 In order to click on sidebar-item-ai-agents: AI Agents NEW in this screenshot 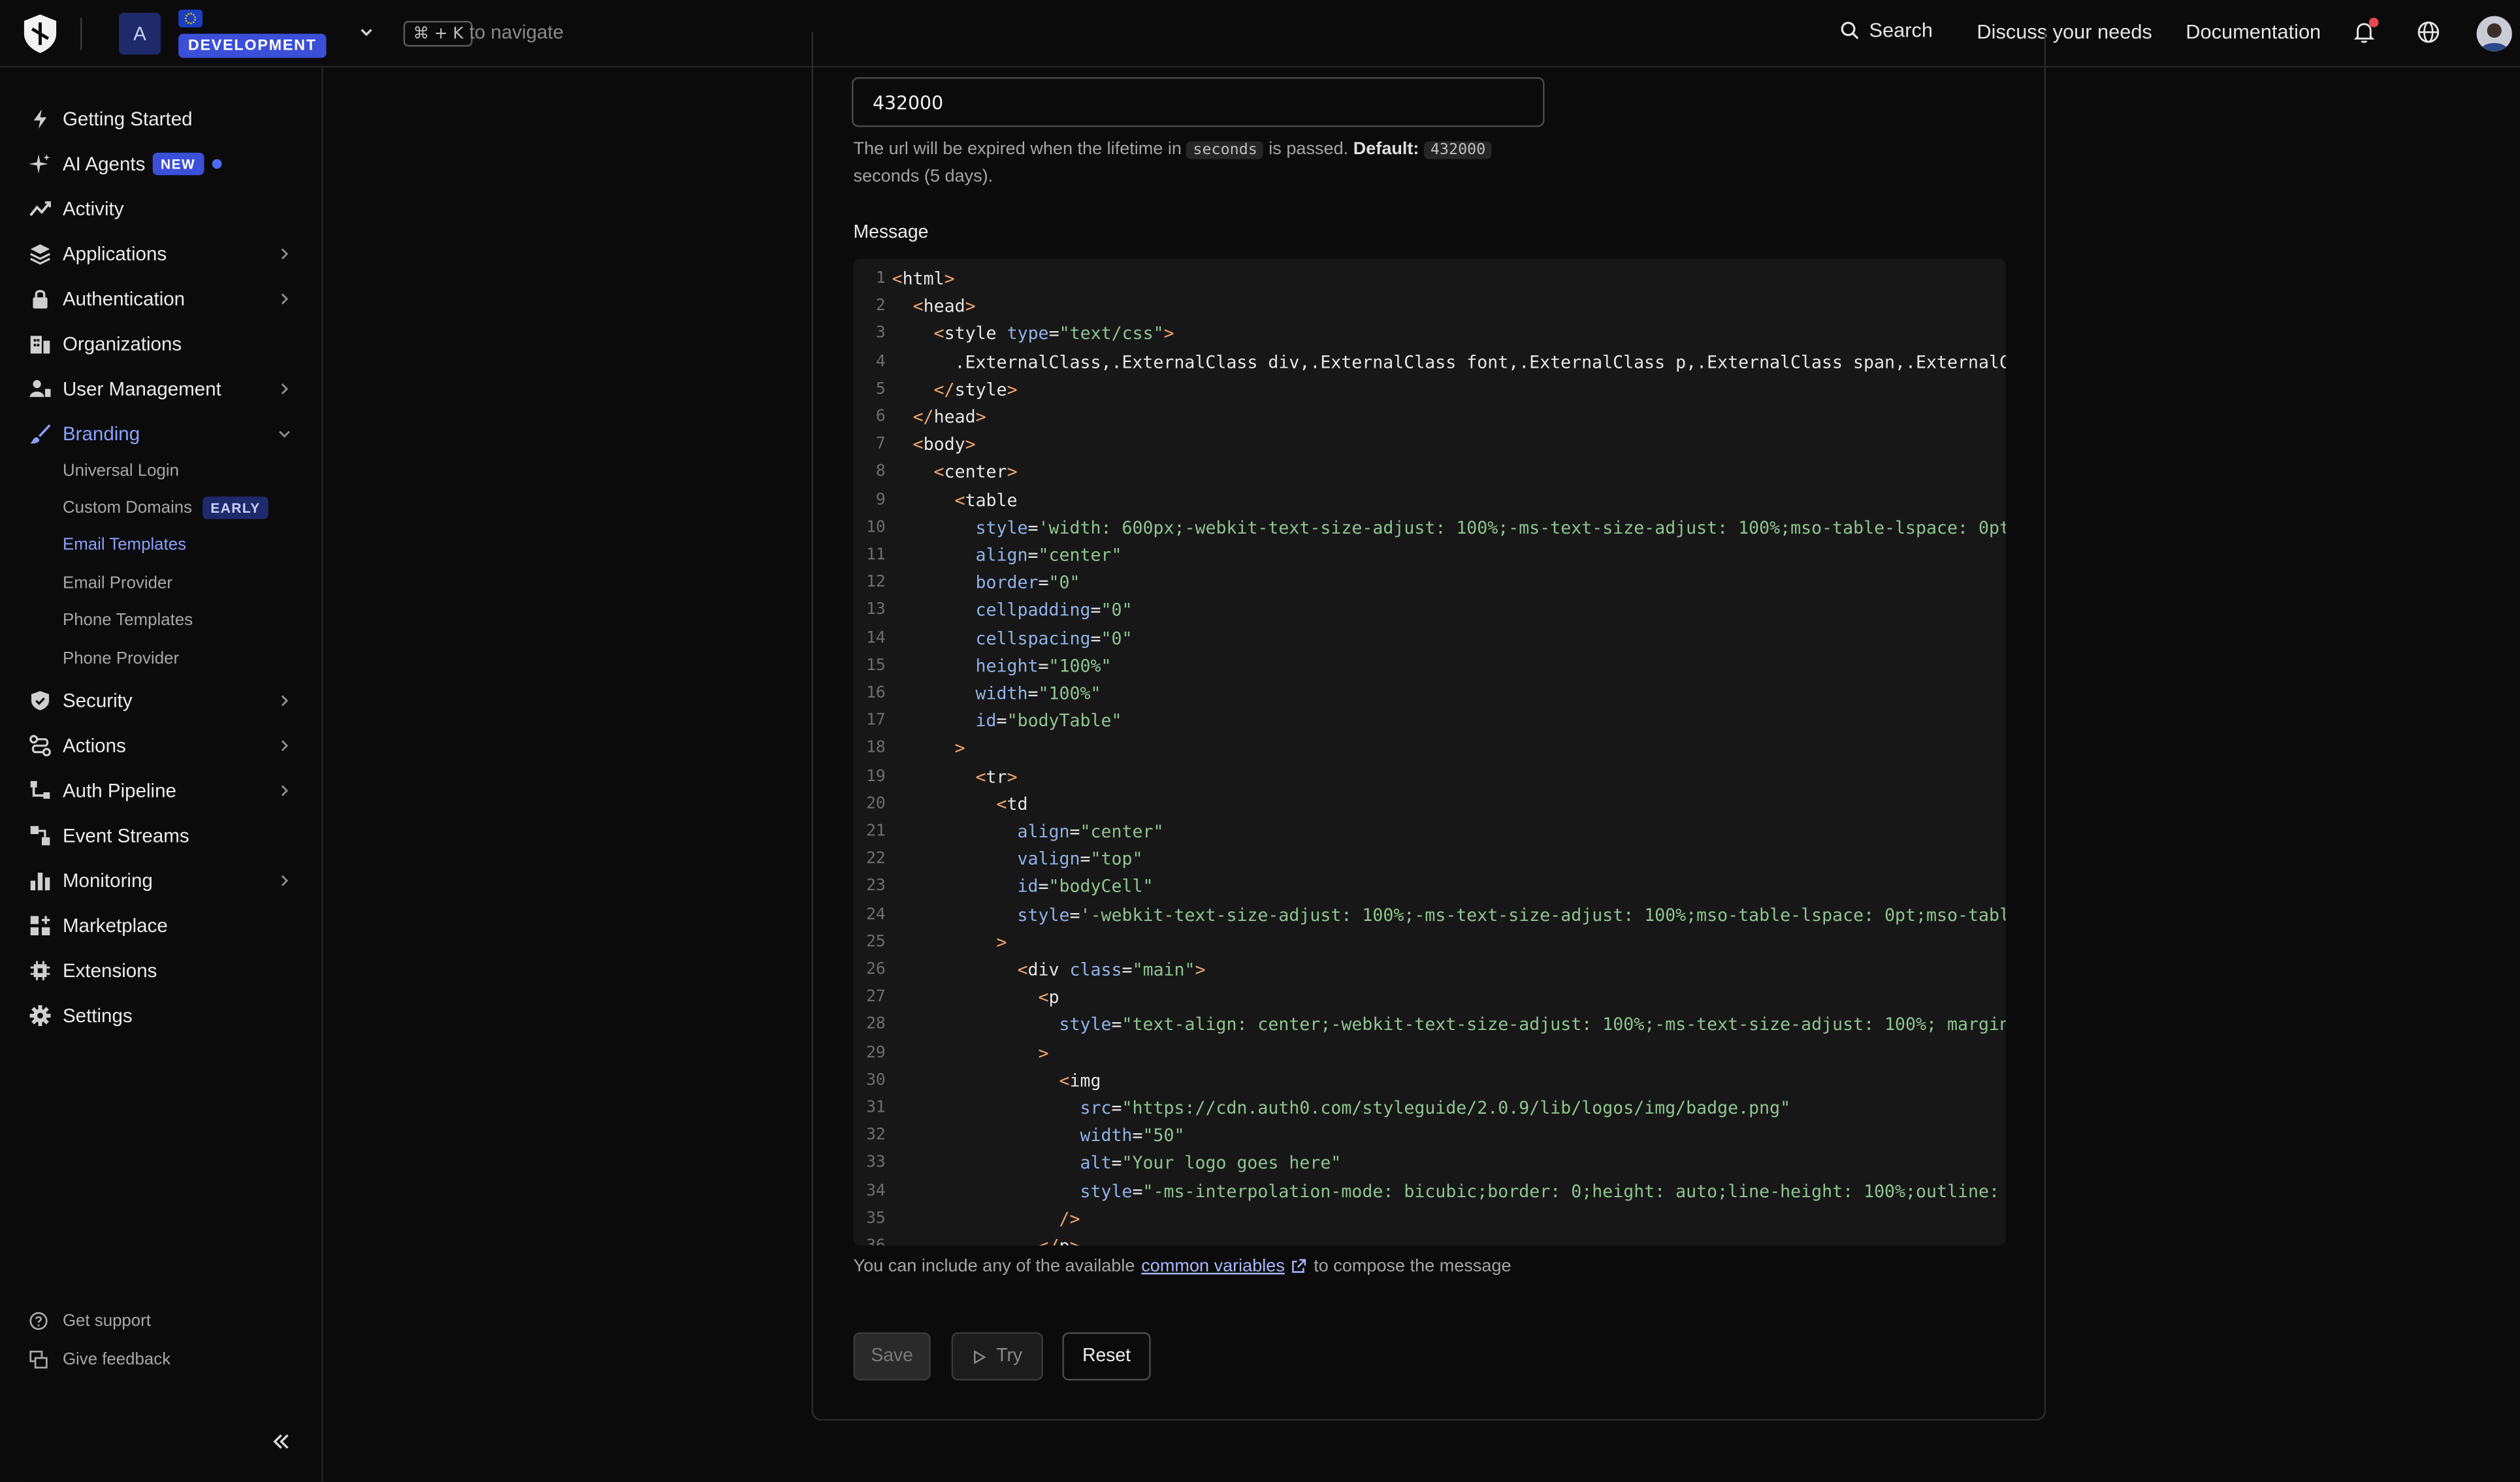, I will do `click(160, 163)`.